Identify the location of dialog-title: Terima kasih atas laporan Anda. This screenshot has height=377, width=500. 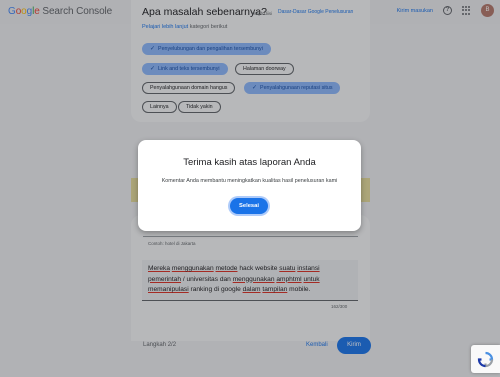
(249, 162).